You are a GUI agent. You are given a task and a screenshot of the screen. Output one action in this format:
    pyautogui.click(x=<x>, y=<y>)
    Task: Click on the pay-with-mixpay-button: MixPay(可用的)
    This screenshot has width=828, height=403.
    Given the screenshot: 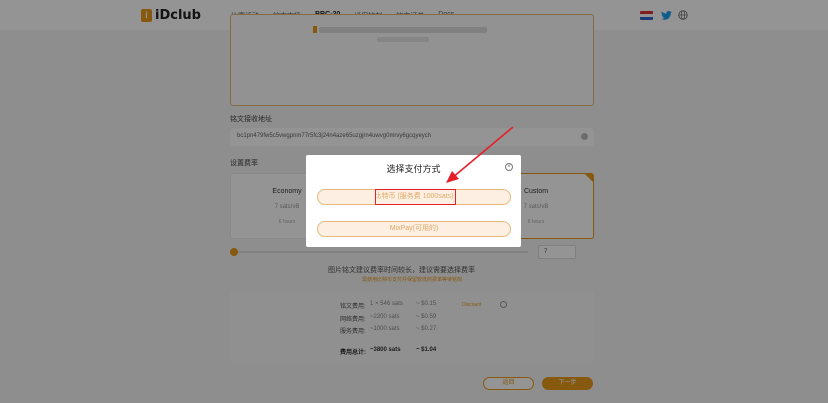 What is the action you would take?
    pyautogui.click(x=414, y=229)
    